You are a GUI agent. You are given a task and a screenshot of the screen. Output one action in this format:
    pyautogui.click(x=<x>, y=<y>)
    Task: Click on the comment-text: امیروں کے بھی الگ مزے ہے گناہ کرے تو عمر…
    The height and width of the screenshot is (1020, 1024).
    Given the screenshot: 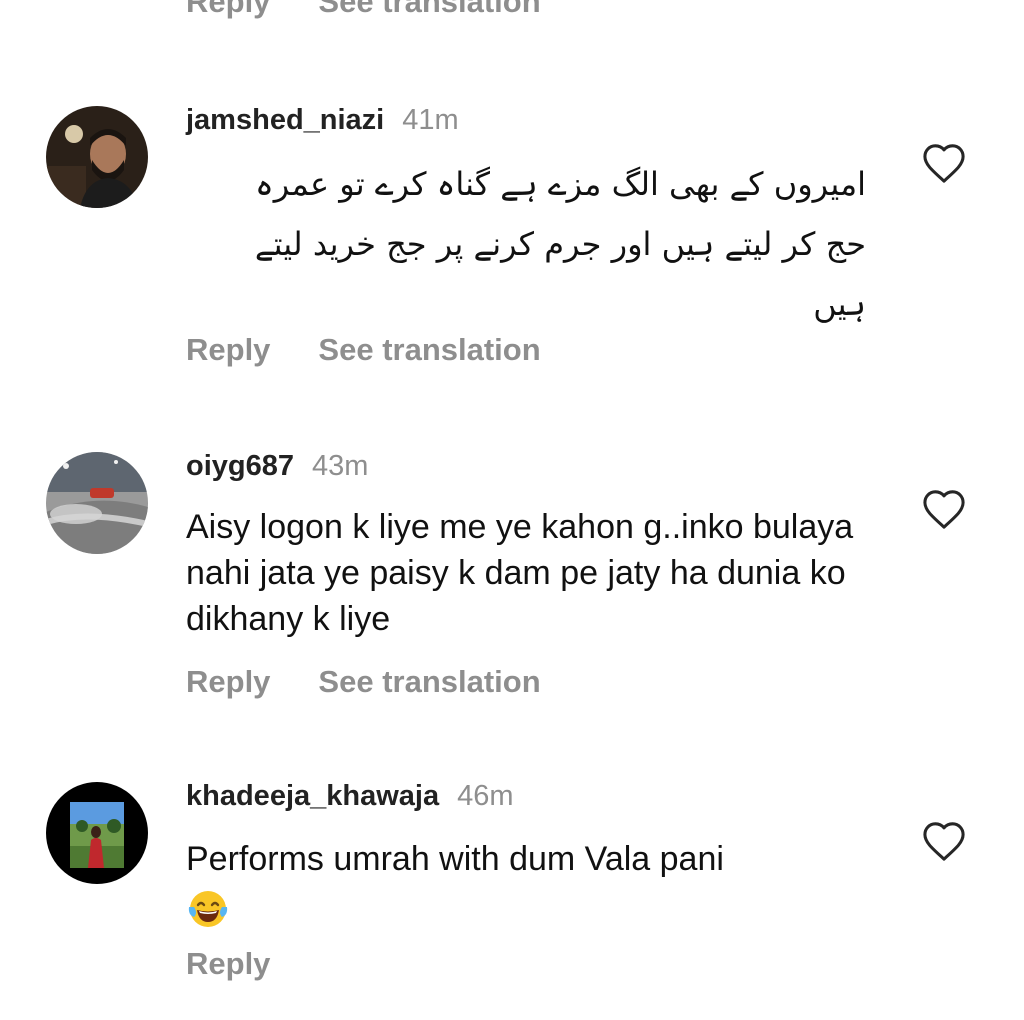 What is the action you would take?
    pyautogui.click(x=526, y=244)
    